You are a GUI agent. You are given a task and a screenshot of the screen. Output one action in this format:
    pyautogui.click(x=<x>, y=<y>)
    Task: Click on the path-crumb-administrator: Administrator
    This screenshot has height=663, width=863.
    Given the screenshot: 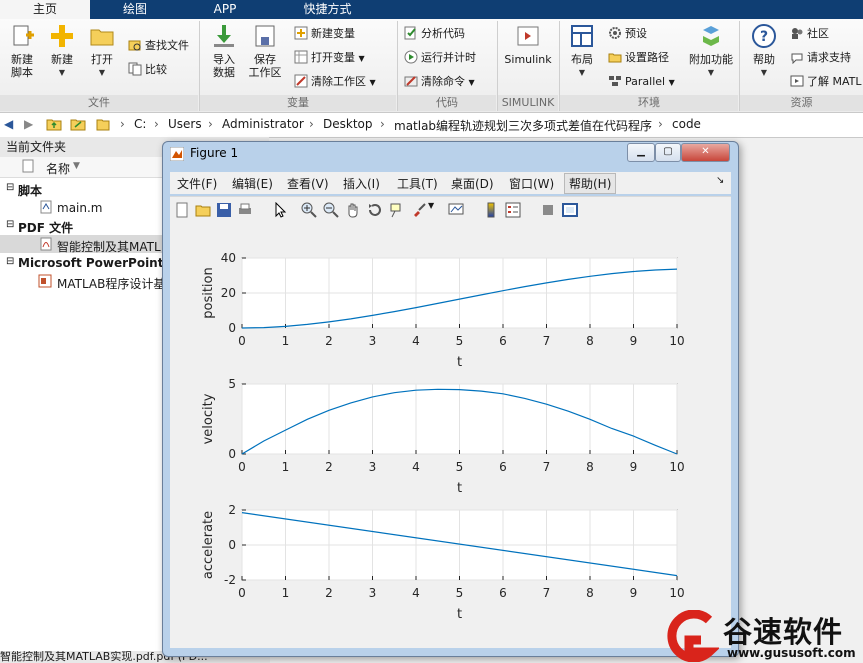 What is the action you would take?
    pyautogui.click(x=263, y=124)
    